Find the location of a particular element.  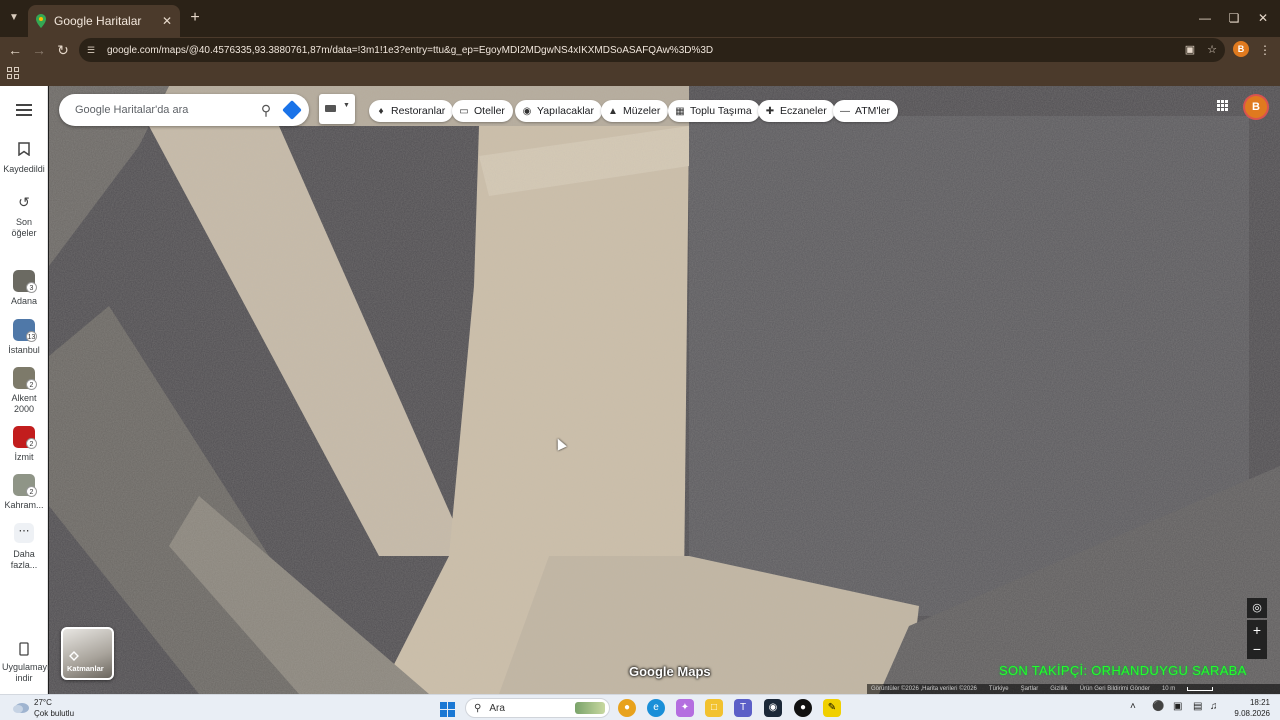

install-app-icon: ▣ is located at coordinates (1190, 50).